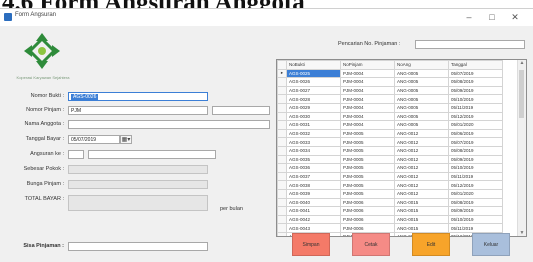 The height and width of the screenshot is (262, 533). I want to click on table-scrollbar: ▲ ▼, so click(521, 148).